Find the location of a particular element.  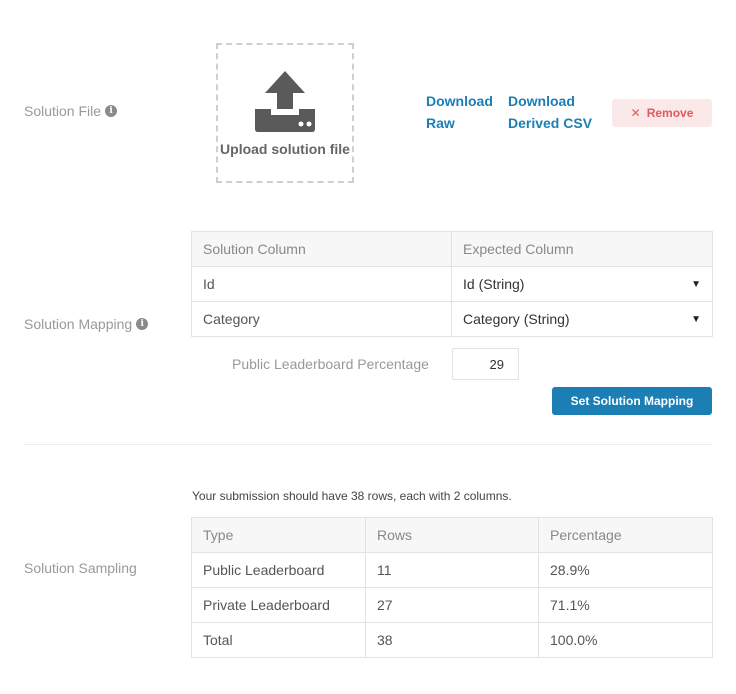

section-divider is located at coordinates (368, 444).